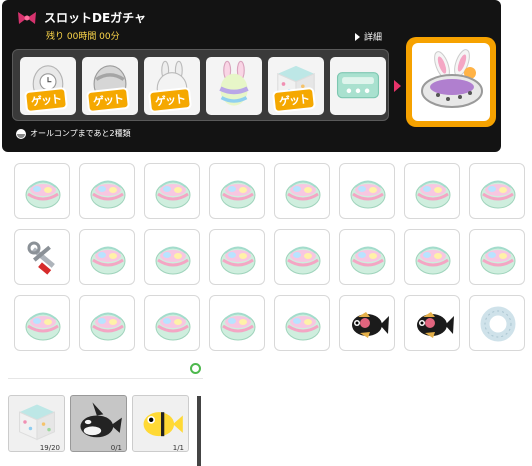  Describe the element at coordinates (49, 448) in the screenshot. I see `inventory-count: 19/20` at that location.